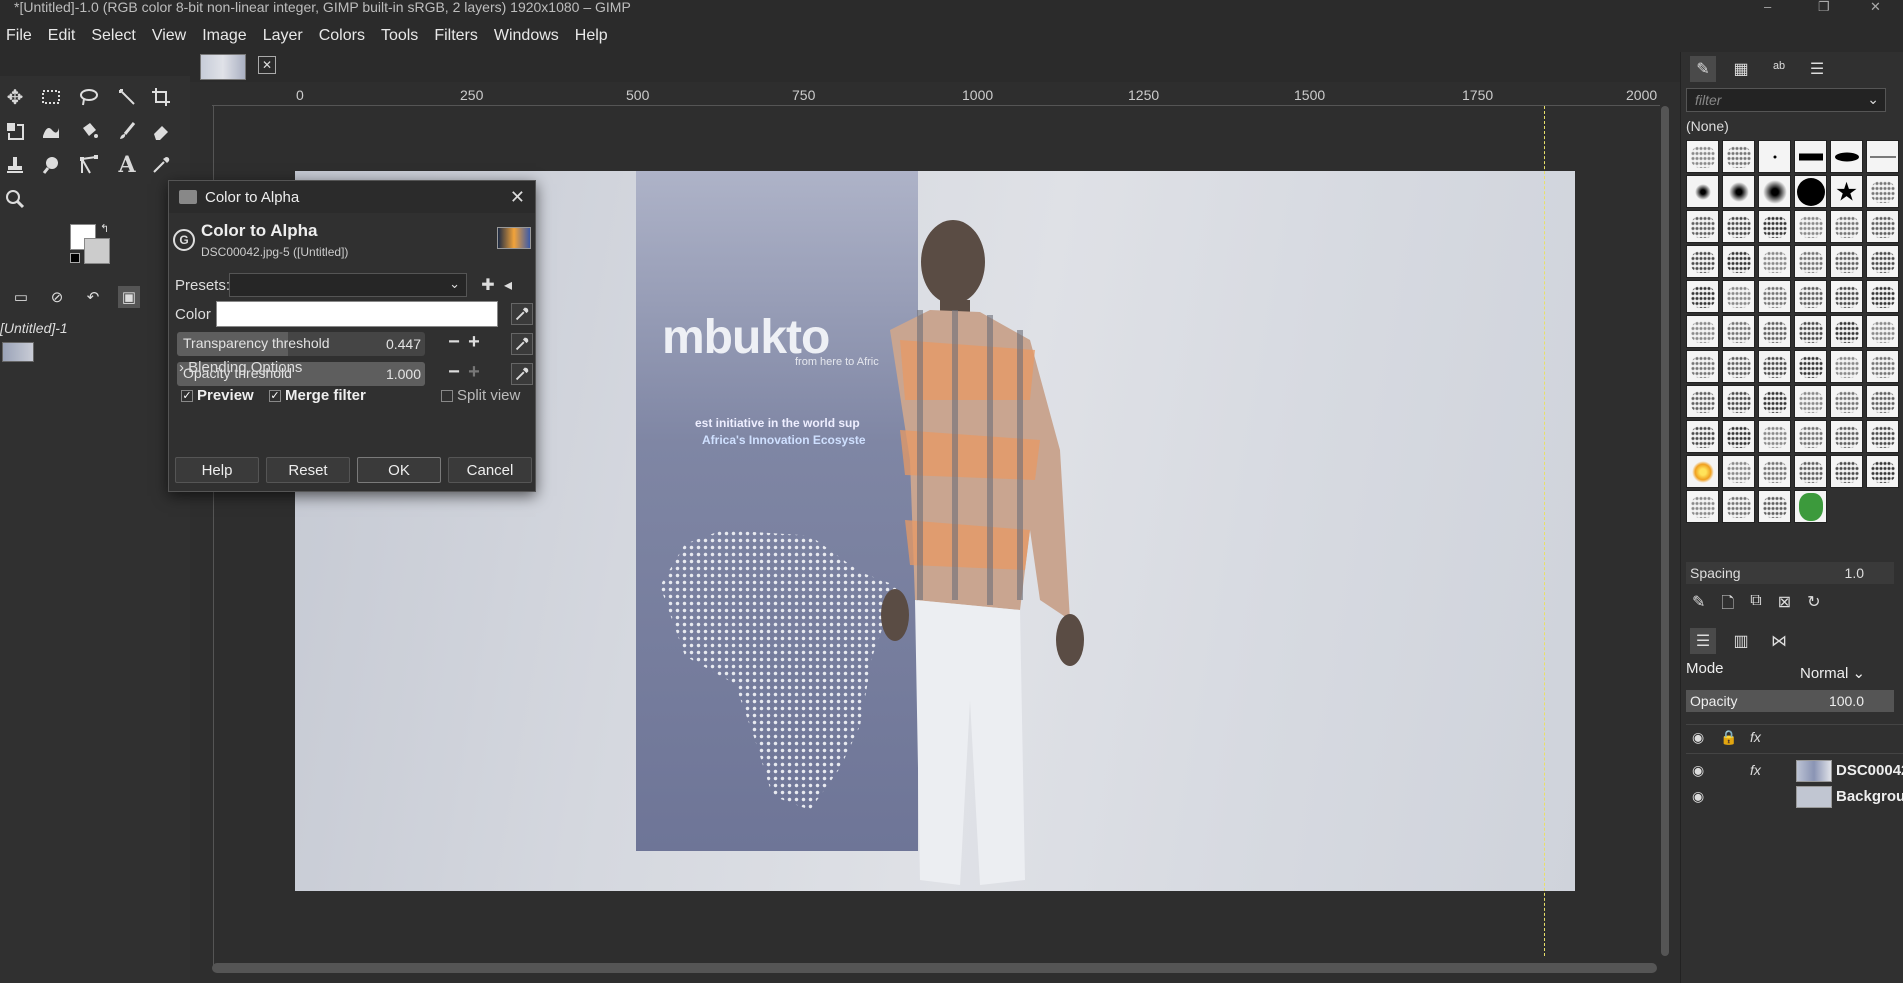  I want to click on crop-tool-icon, so click(161, 97).